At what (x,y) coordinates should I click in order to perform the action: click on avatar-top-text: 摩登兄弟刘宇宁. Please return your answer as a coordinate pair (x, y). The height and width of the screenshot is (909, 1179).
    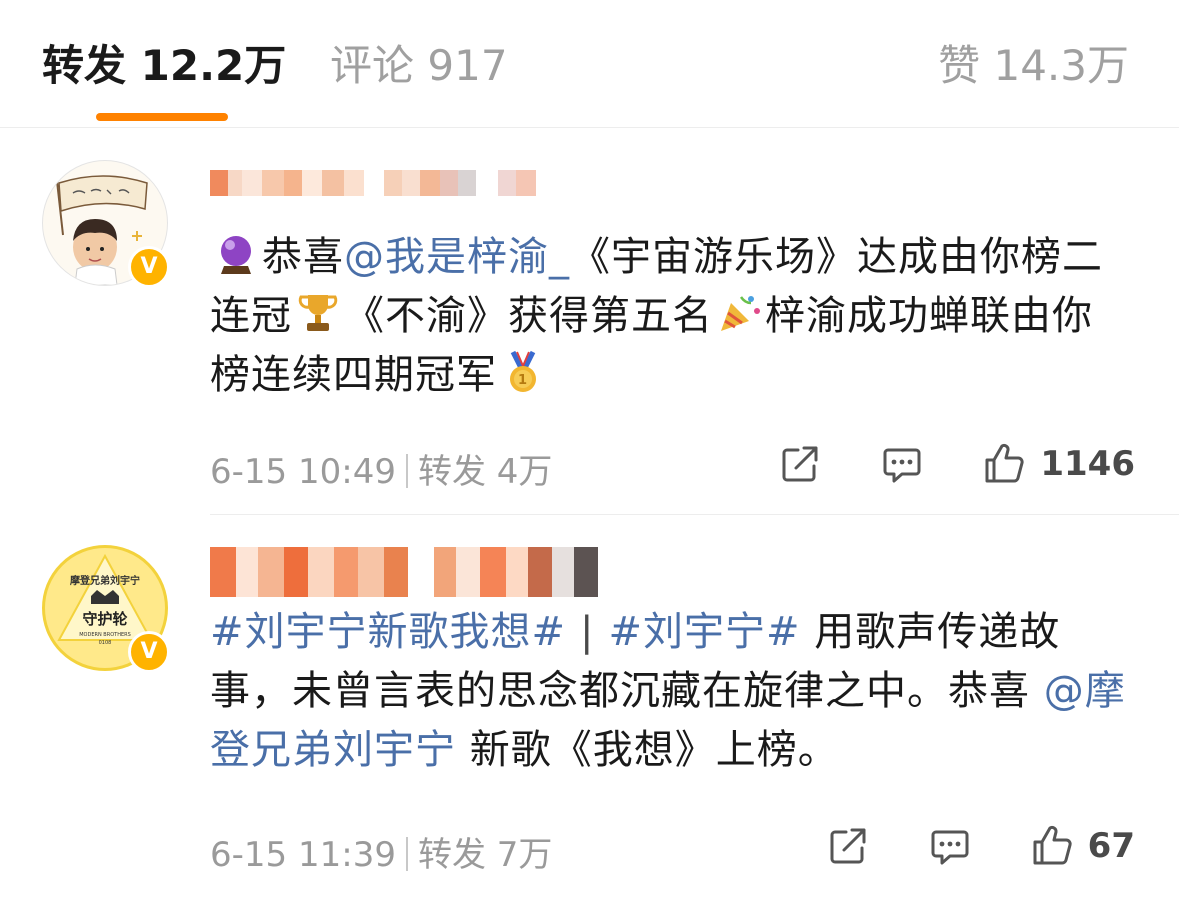
    Looking at the image, I should click on (105, 580).